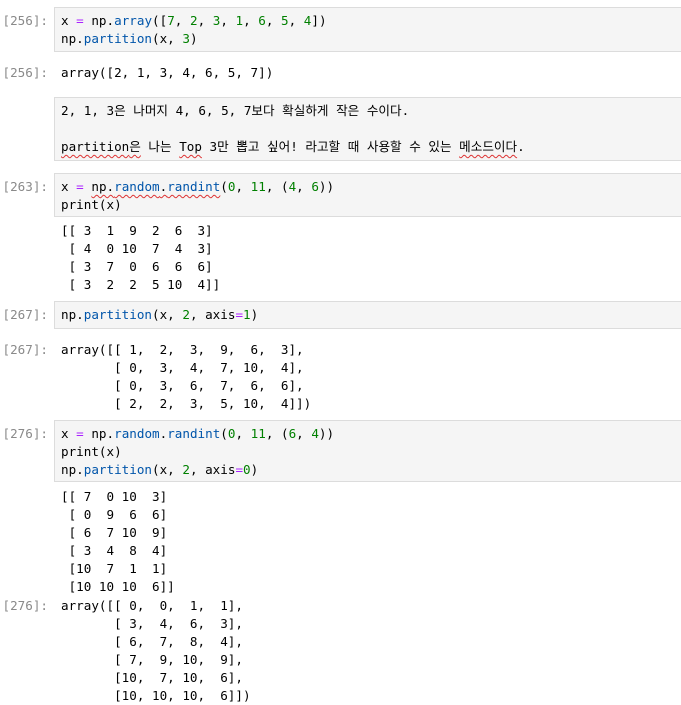 The width and height of the screenshot is (681, 705). I want to click on input-prompt: [263]:, so click(25, 186).